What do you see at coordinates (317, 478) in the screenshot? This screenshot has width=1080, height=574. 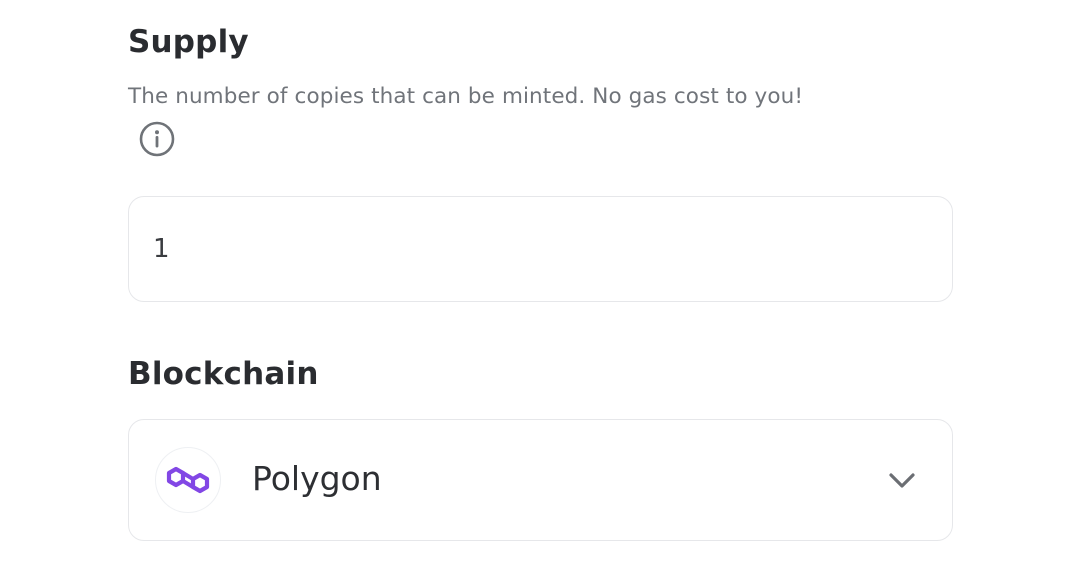 I see `blockchain-selected-label: Polygon` at bounding box center [317, 478].